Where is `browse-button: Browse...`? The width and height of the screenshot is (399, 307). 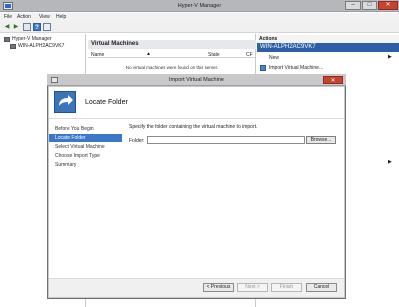
browse-button: Browse... is located at coordinates (321, 140).